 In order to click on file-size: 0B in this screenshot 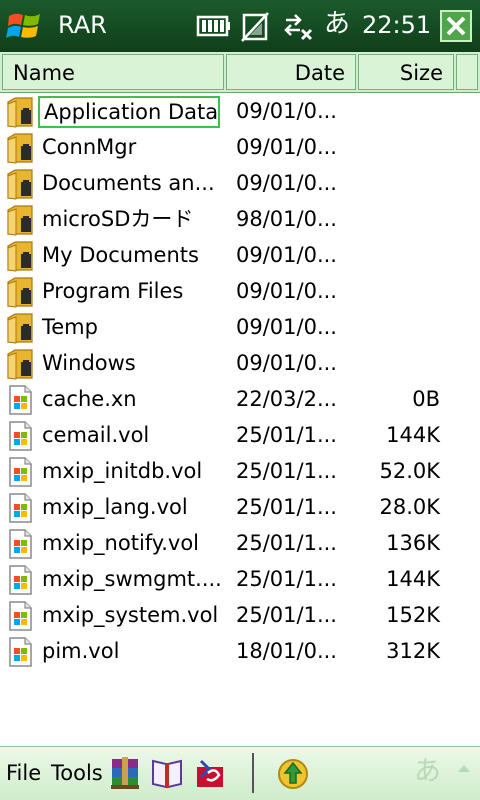, I will do `click(426, 399)`.